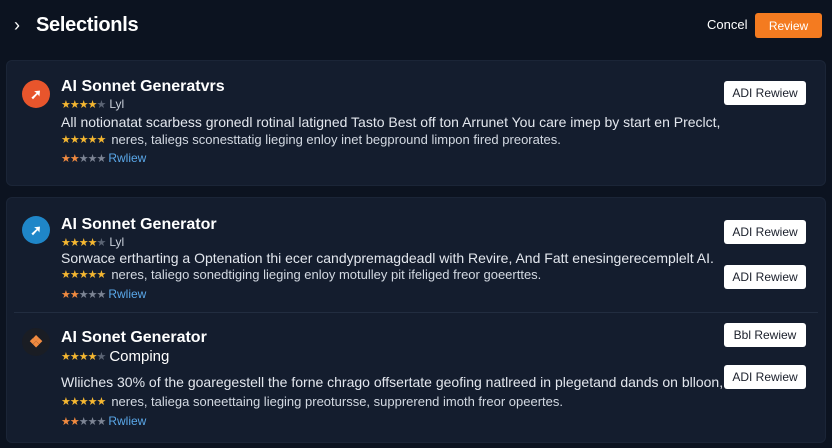  What do you see at coordinates (788, 25) in the screenshot?
I see `review-button: Review` at bounding box center [788, 25].